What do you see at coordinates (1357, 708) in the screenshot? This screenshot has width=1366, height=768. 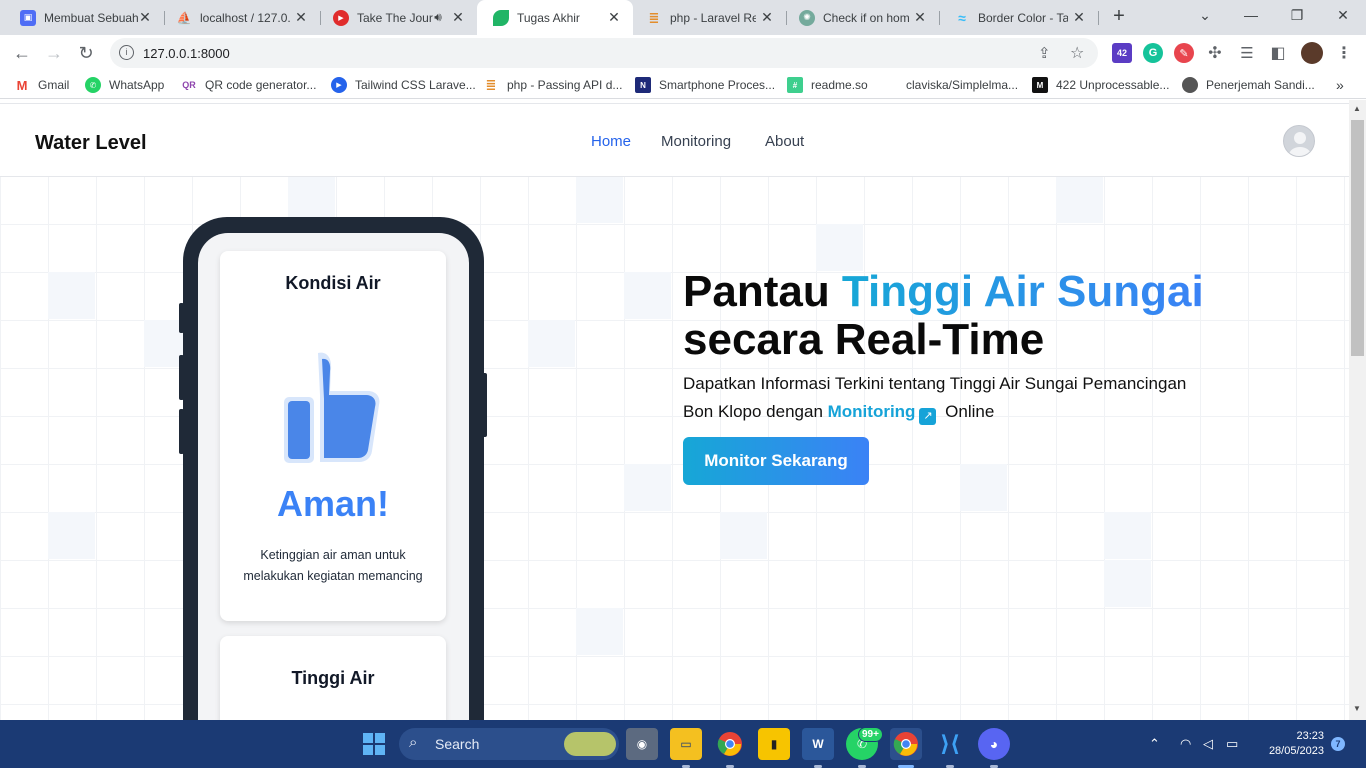 I see `scroll-down-arrow-icon: ▼` at bounding box center [1357, 708].